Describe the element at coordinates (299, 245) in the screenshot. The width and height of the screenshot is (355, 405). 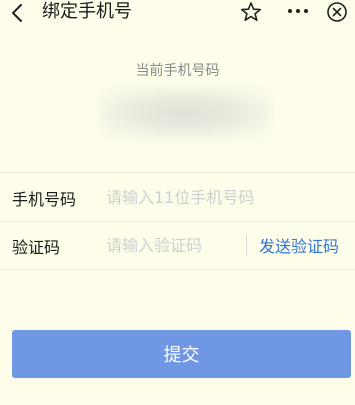
I see `send-code-button: 发送验证码` at that location.